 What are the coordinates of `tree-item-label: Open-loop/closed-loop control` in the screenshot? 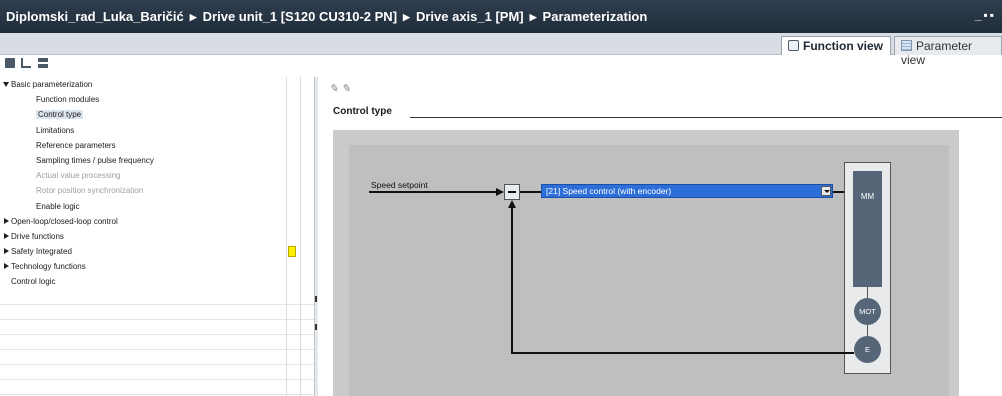 It's located at (64, 221).